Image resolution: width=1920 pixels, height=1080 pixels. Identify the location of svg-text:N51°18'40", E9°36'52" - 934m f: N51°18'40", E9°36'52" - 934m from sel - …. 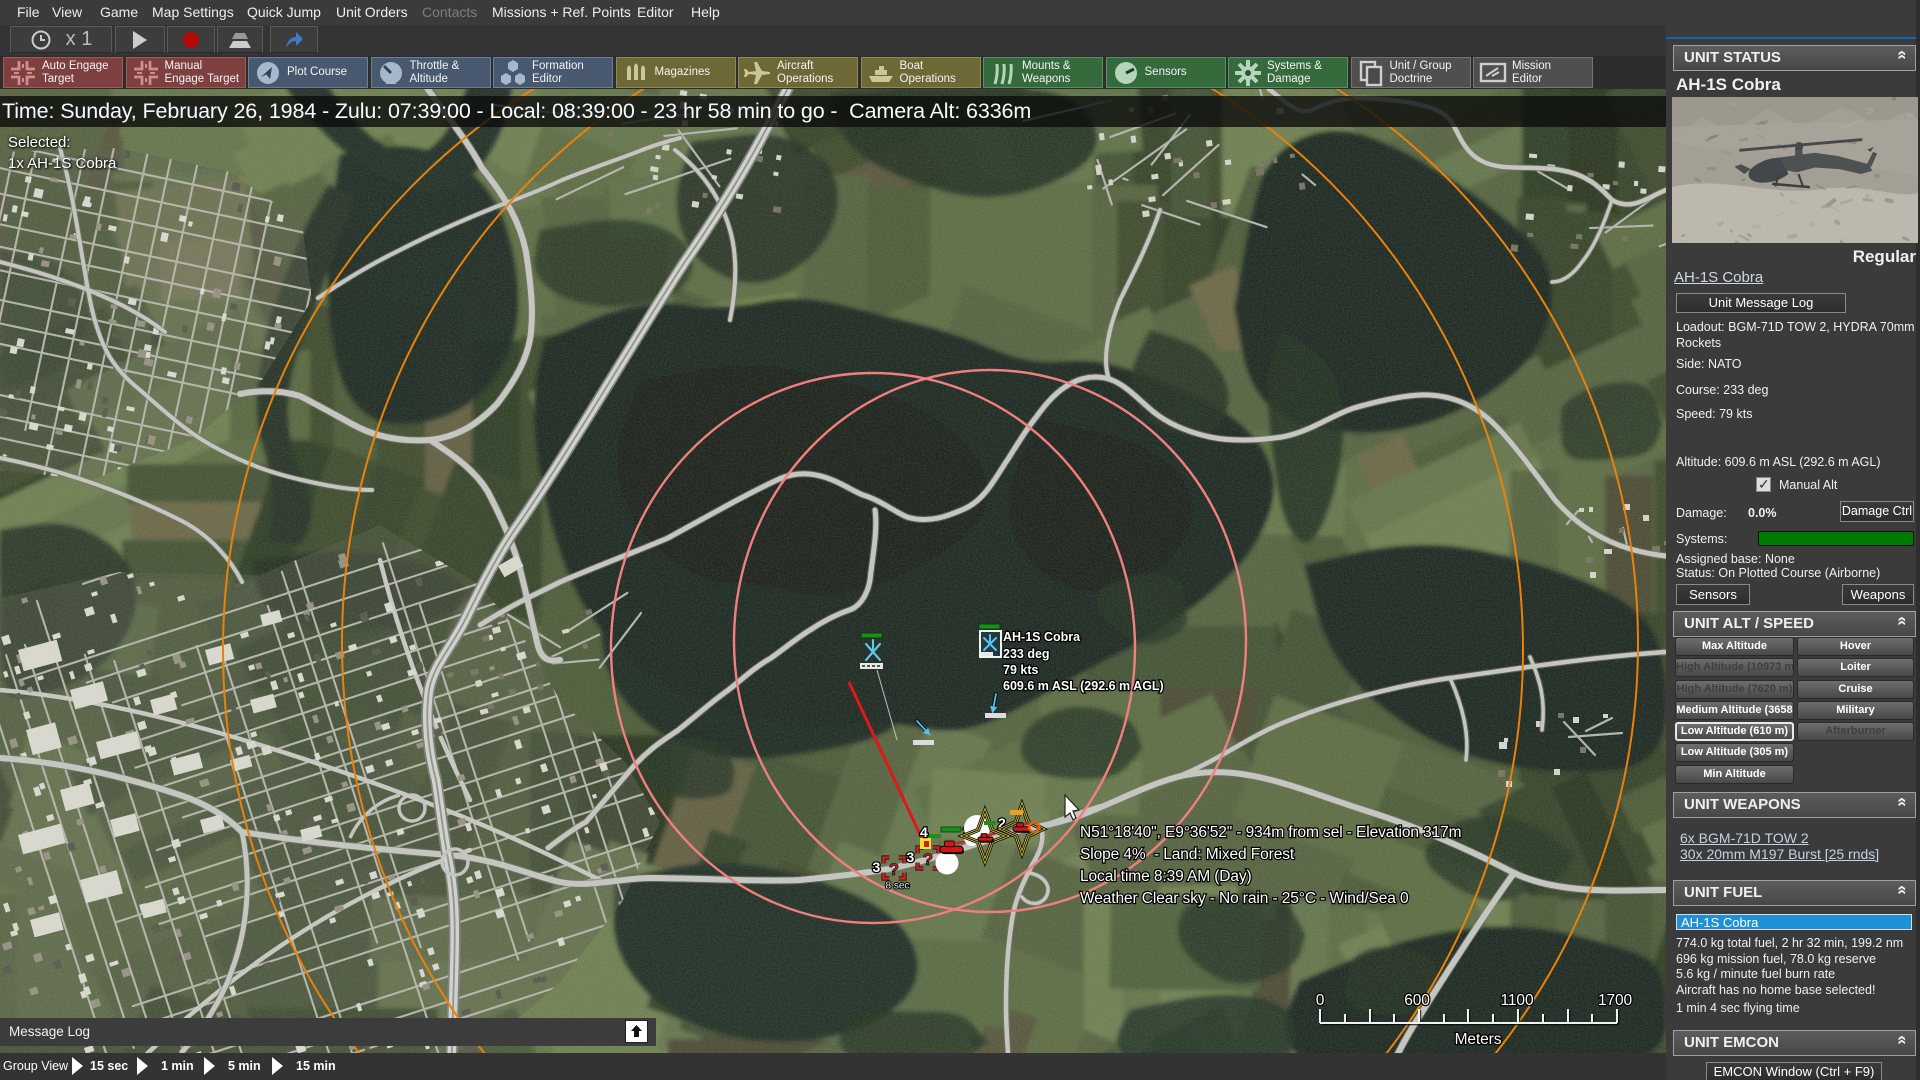
(1270, 832).